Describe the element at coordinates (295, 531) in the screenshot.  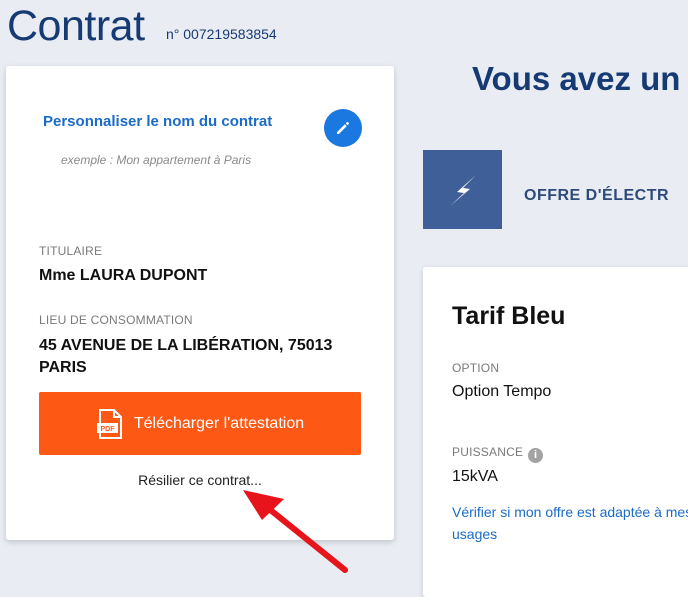
I see `red-arrow-annotation` at that location.